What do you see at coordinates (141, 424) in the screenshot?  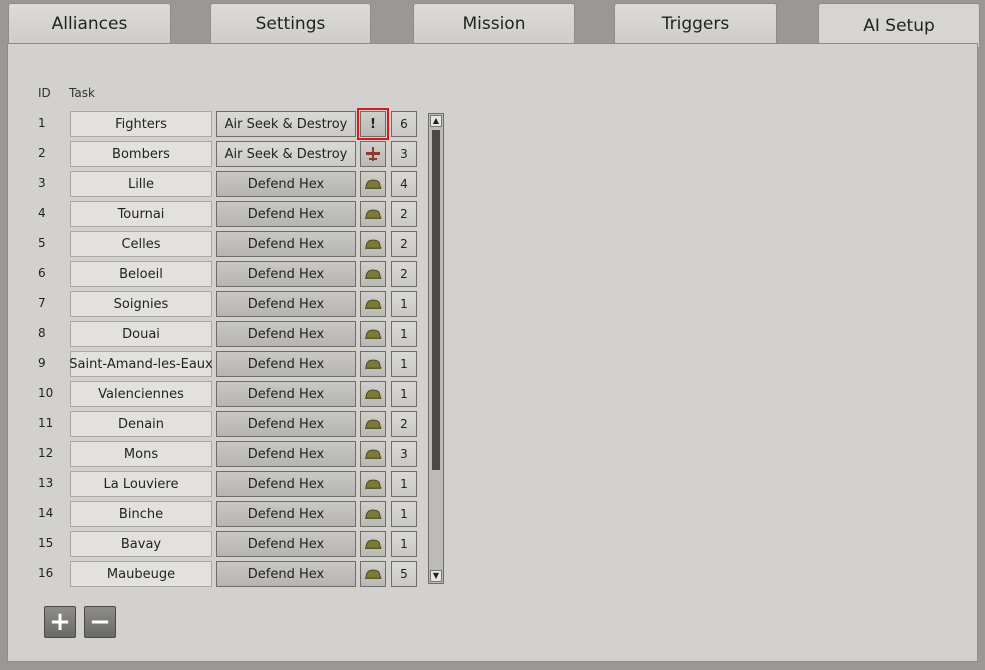 I see `task-name-field: Denain` at bounding box center [141, 424].